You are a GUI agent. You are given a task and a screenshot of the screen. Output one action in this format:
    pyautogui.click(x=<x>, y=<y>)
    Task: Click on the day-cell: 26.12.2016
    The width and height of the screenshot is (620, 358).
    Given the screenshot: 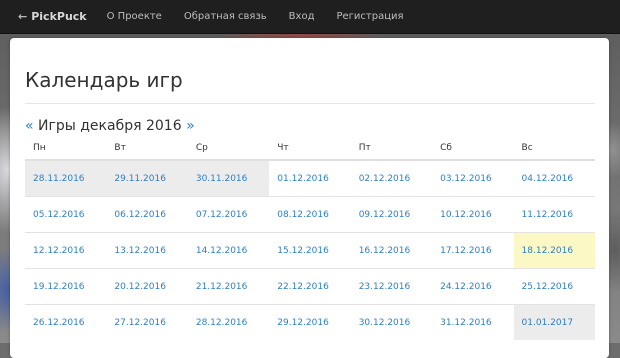 What is the action you would take?
    pyautogui.click(x=66, y=322)
    